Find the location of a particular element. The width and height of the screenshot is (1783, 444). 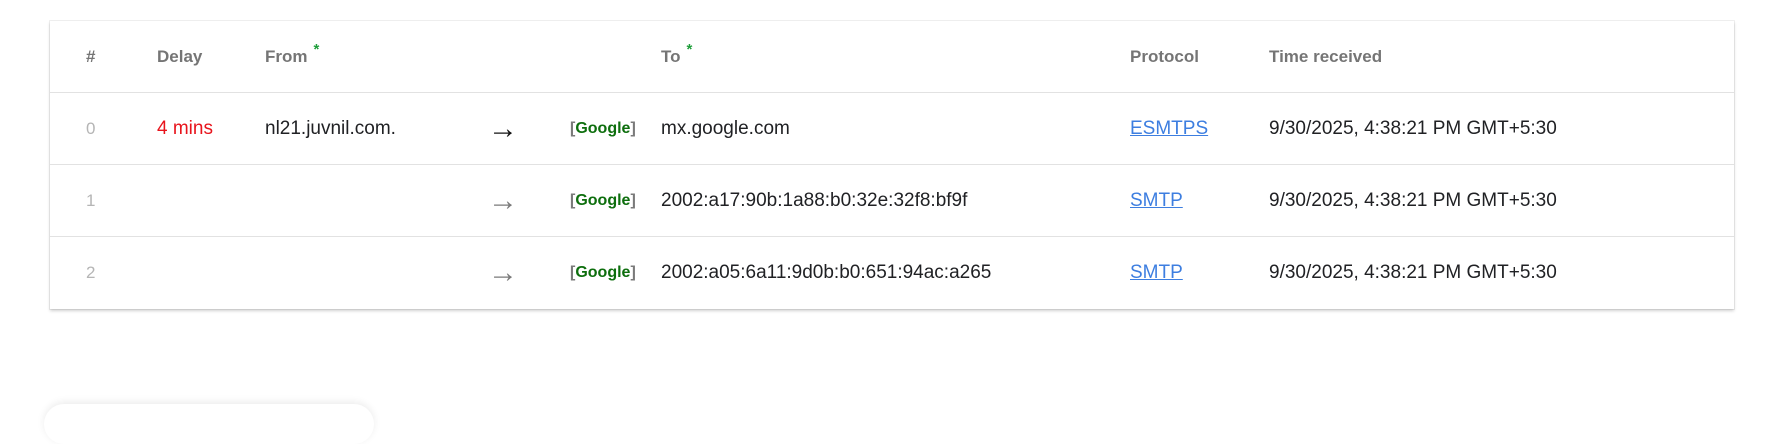

header-number: # is located at coordinates (91, 56).